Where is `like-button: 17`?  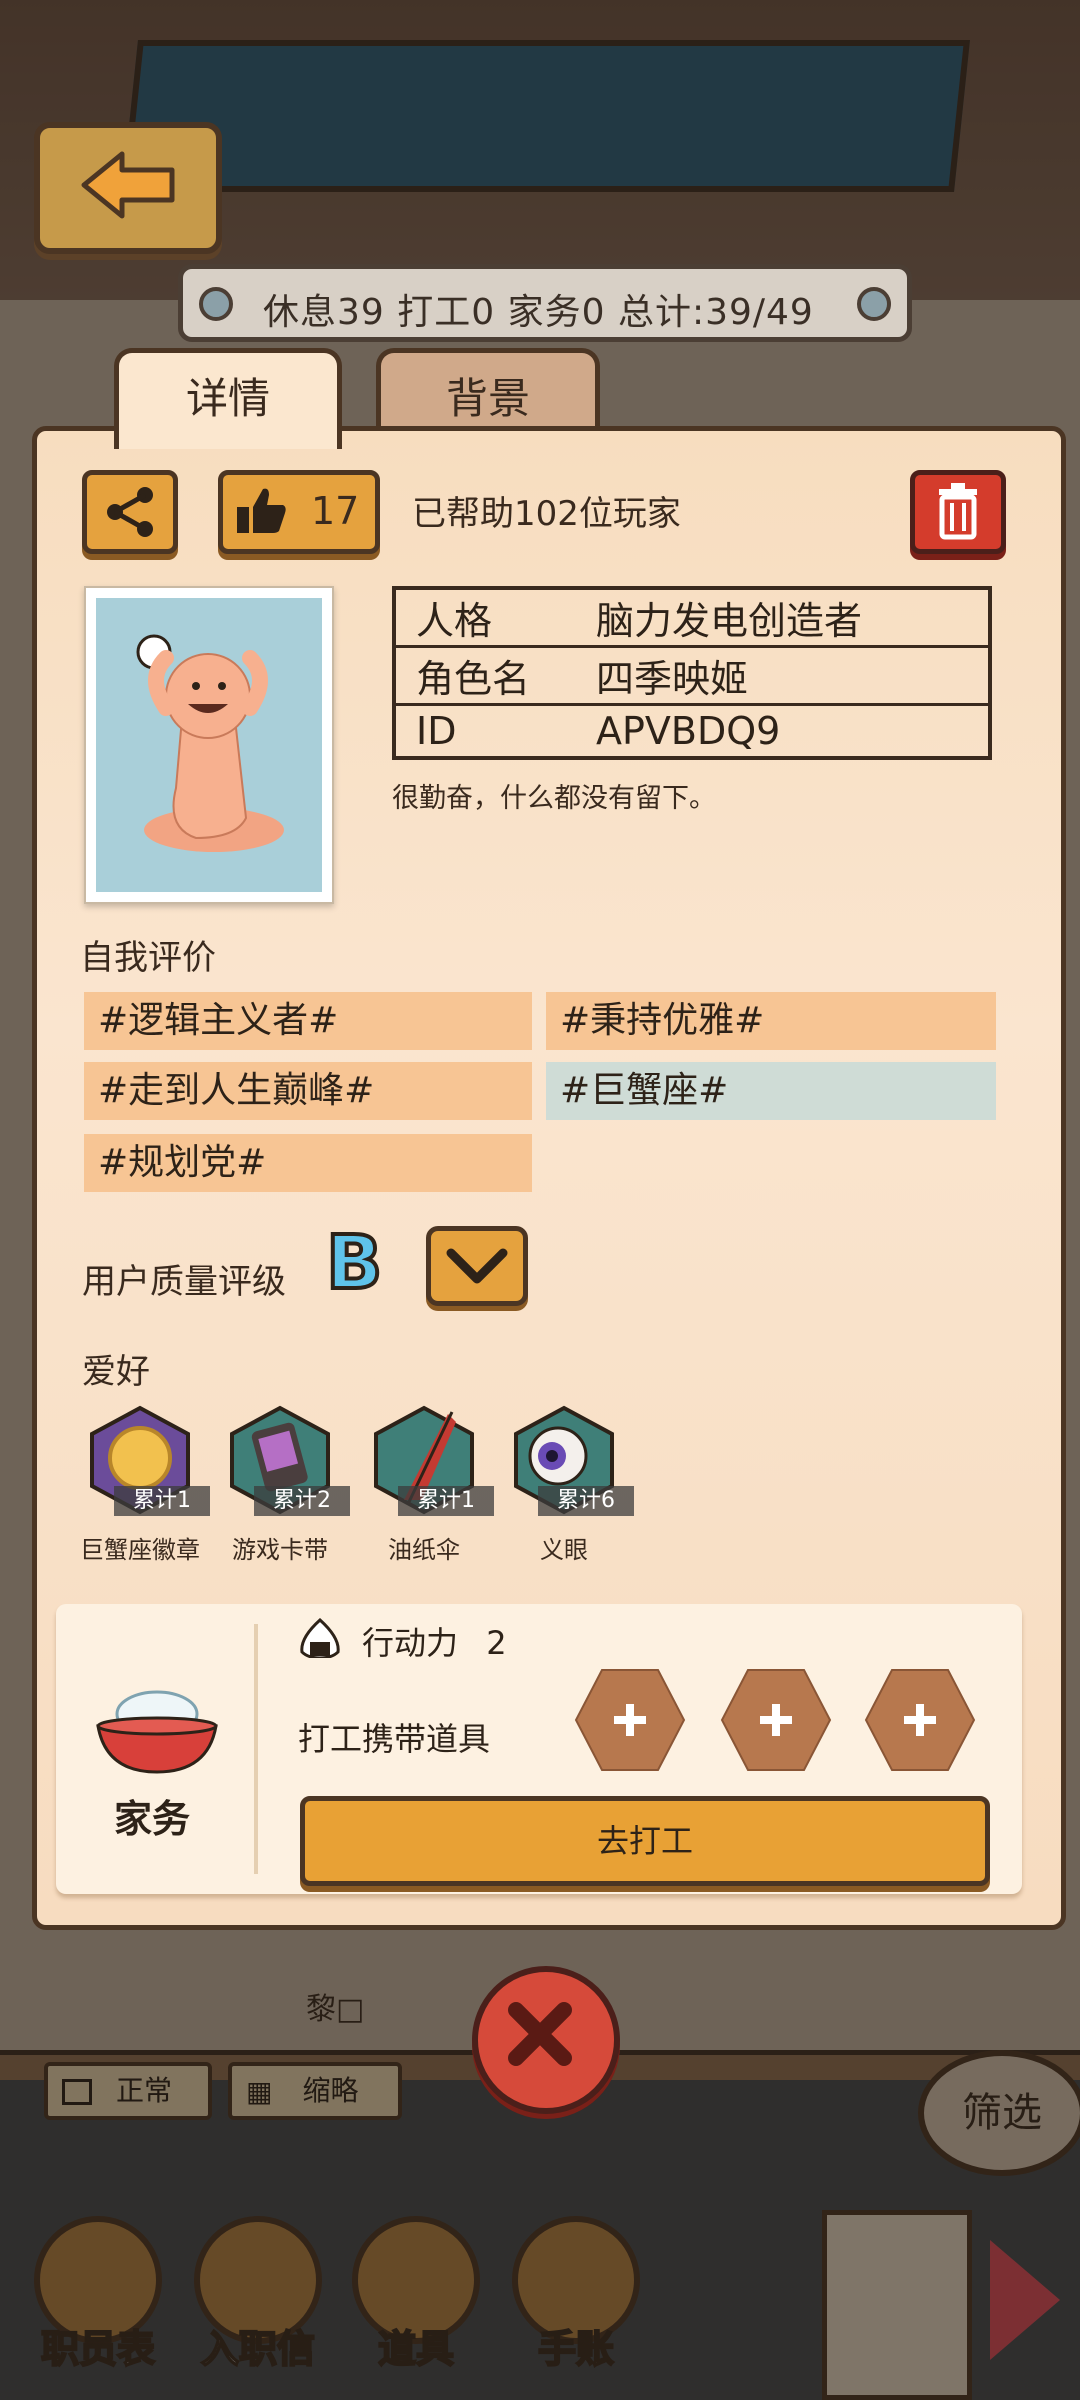
like-button: 17 is located at coordinates (299, 512).